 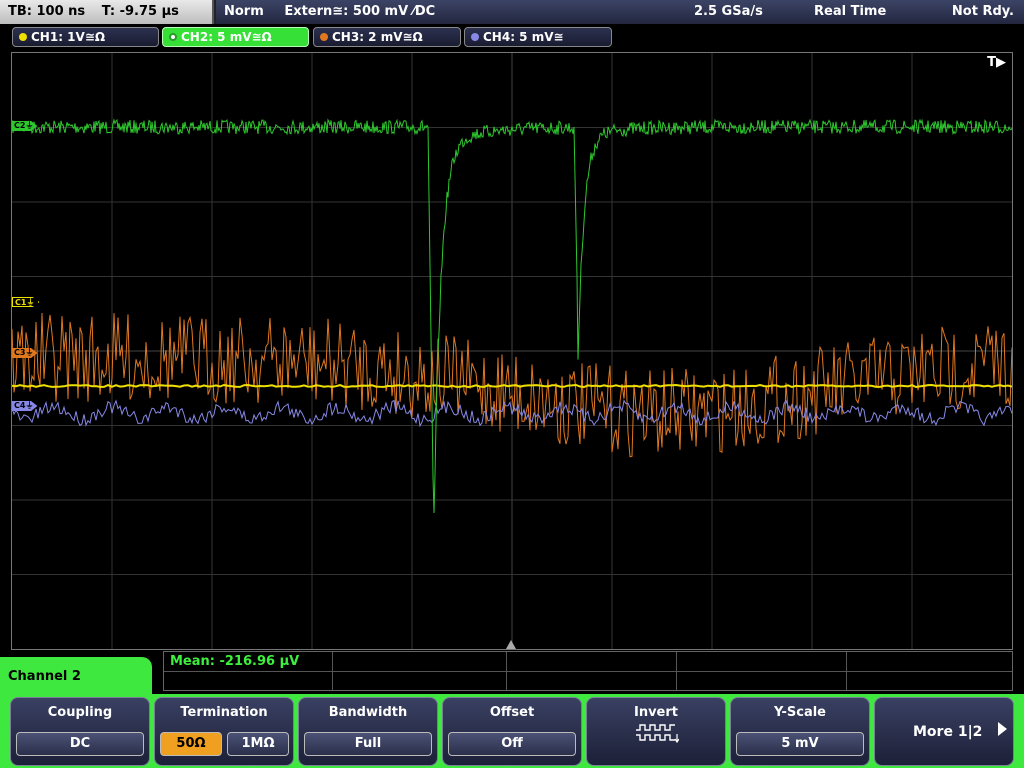 What do you see at coordinates (224, 731) in the screenshot?
I see `termination-softkey: Termination 50Ω 1MΩ` at bounding box center [224, 731].